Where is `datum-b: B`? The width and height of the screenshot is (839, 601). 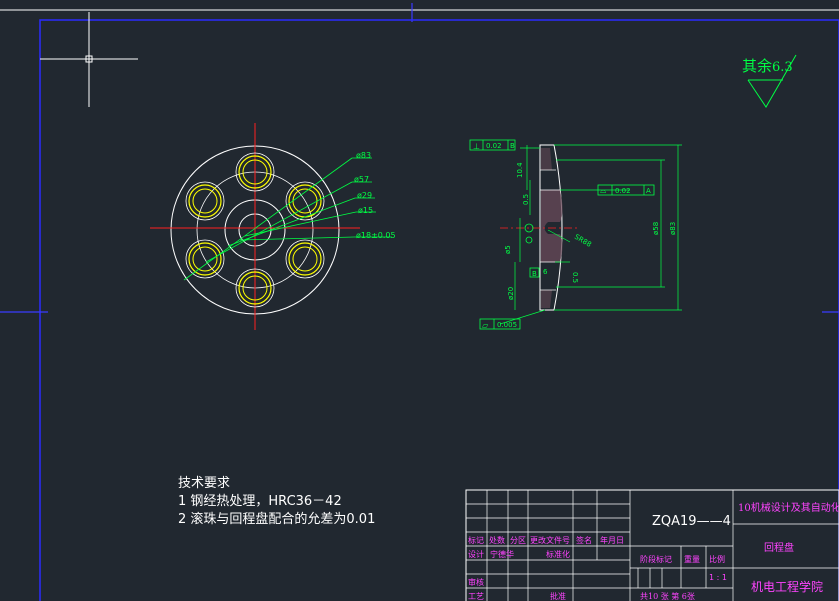
datum-b: B is located at coordinates (534, 272).